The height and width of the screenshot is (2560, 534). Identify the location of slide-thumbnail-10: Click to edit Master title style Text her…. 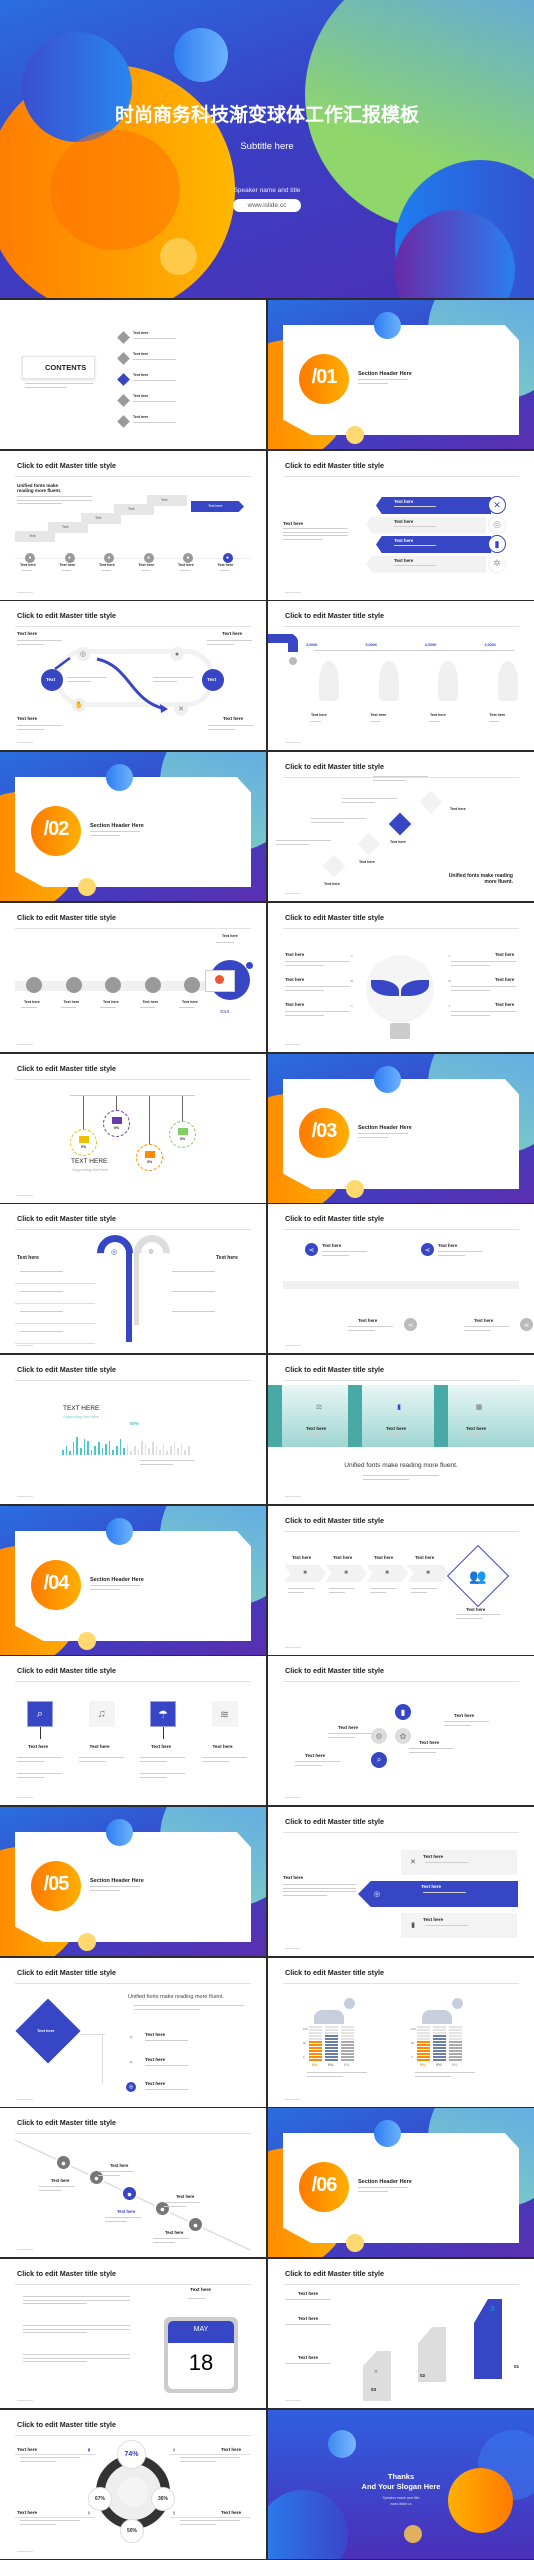
(133, 977).